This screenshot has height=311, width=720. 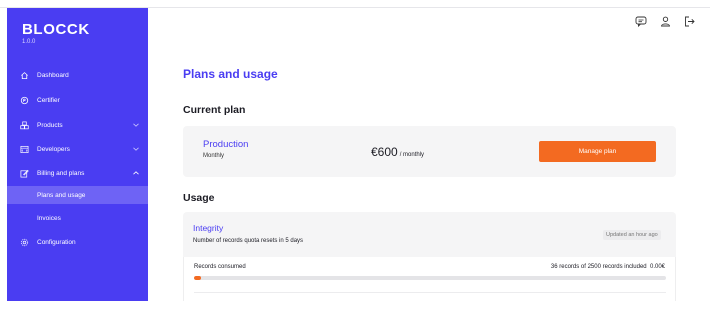 What do you see at coordinates (220, 267) in the screenshot?
I see `records-consumed-label: Records consumed` at bounding box center [220, 267].